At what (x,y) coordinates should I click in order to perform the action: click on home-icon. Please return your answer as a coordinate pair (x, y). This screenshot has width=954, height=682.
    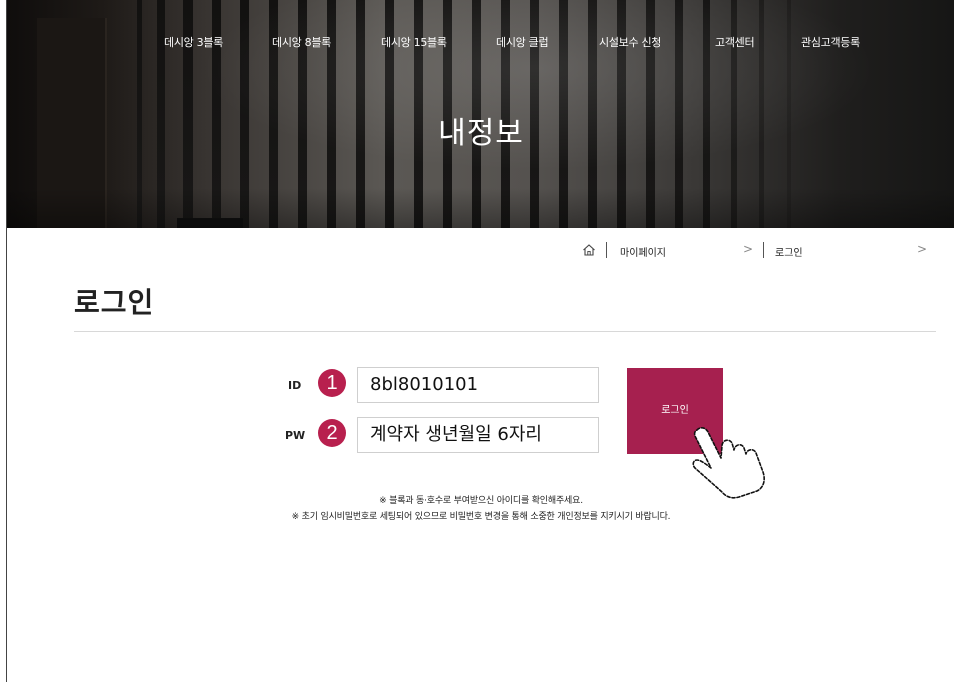
    Looking at the image, I should click on (589, 250).